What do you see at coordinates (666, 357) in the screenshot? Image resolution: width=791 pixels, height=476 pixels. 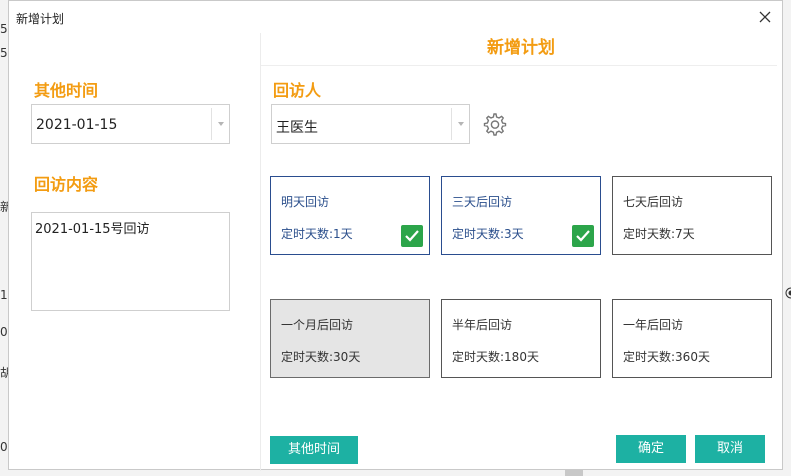 I see `plan-days: 定时天数:360天` at bounding box center [666, 357].